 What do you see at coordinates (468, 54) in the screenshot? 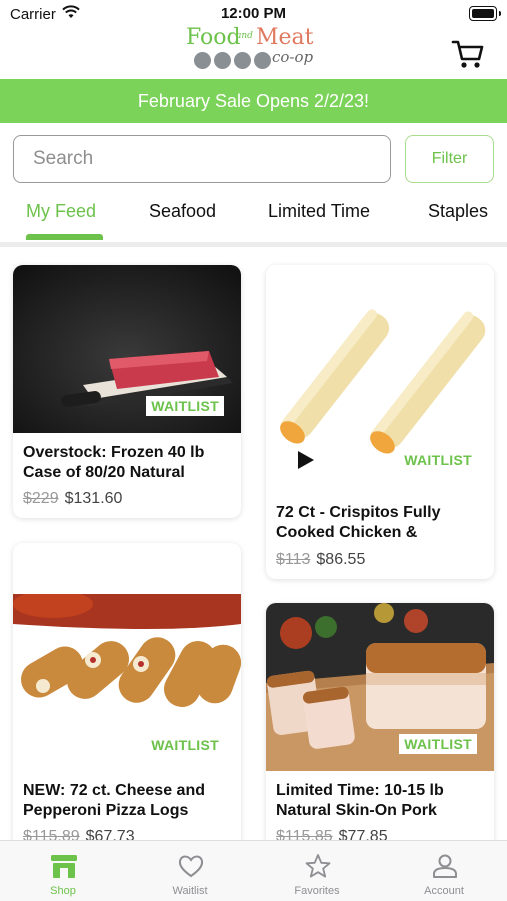
I see `cart-icon` at bounding box center [468, 54].